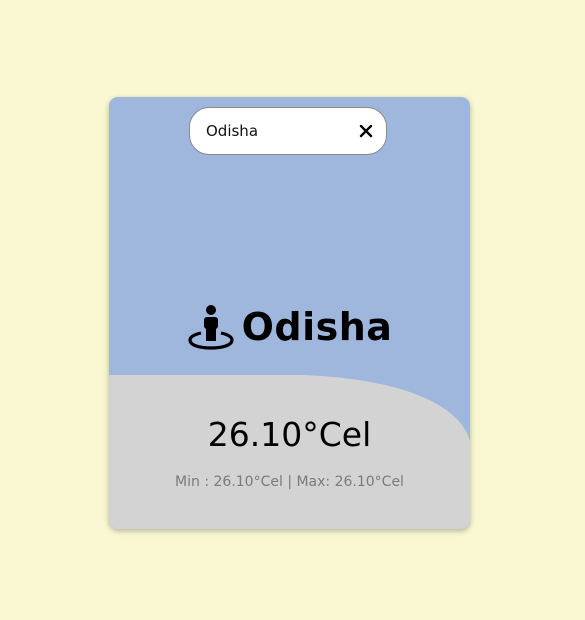  What do you see at coordinates (289, 482) in the screenshot?
I see `min-max-temperature: Min : 26.10°Cel | Max: 26.10°Cel` at bounding box center [289, 482].